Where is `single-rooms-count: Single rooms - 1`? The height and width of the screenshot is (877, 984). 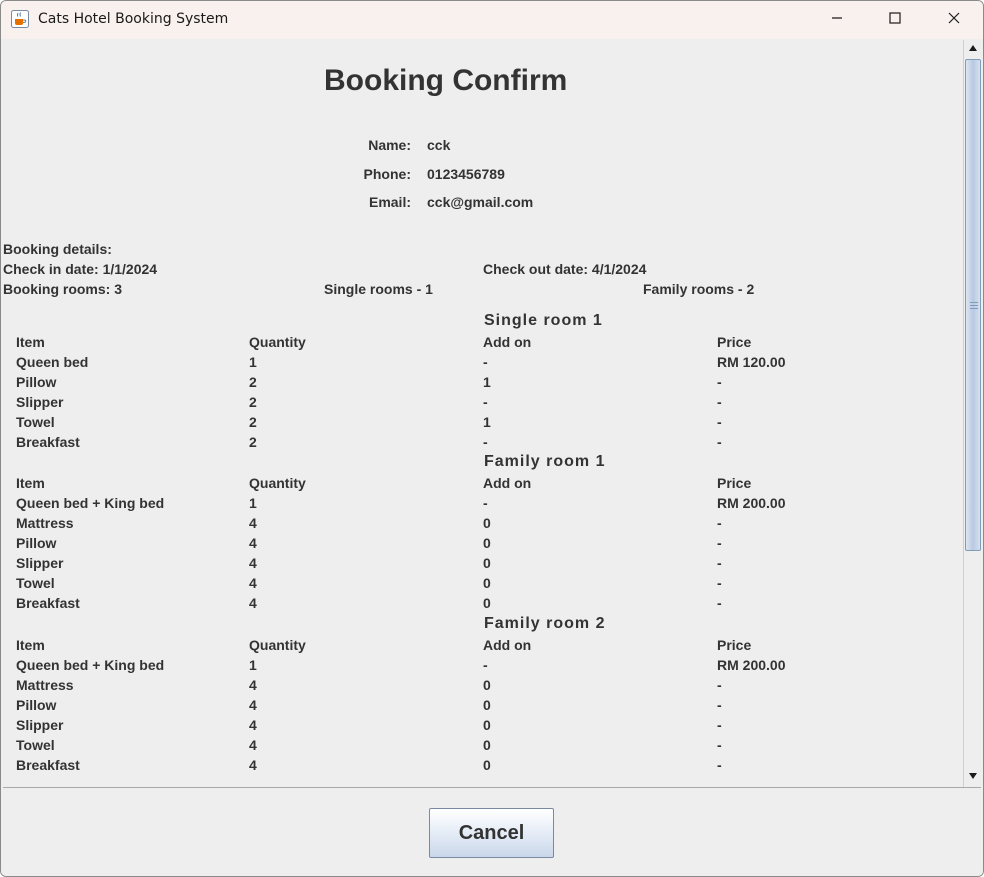 single-rooms-count: Single rooms - 1 is located at coordinates (378, 289).